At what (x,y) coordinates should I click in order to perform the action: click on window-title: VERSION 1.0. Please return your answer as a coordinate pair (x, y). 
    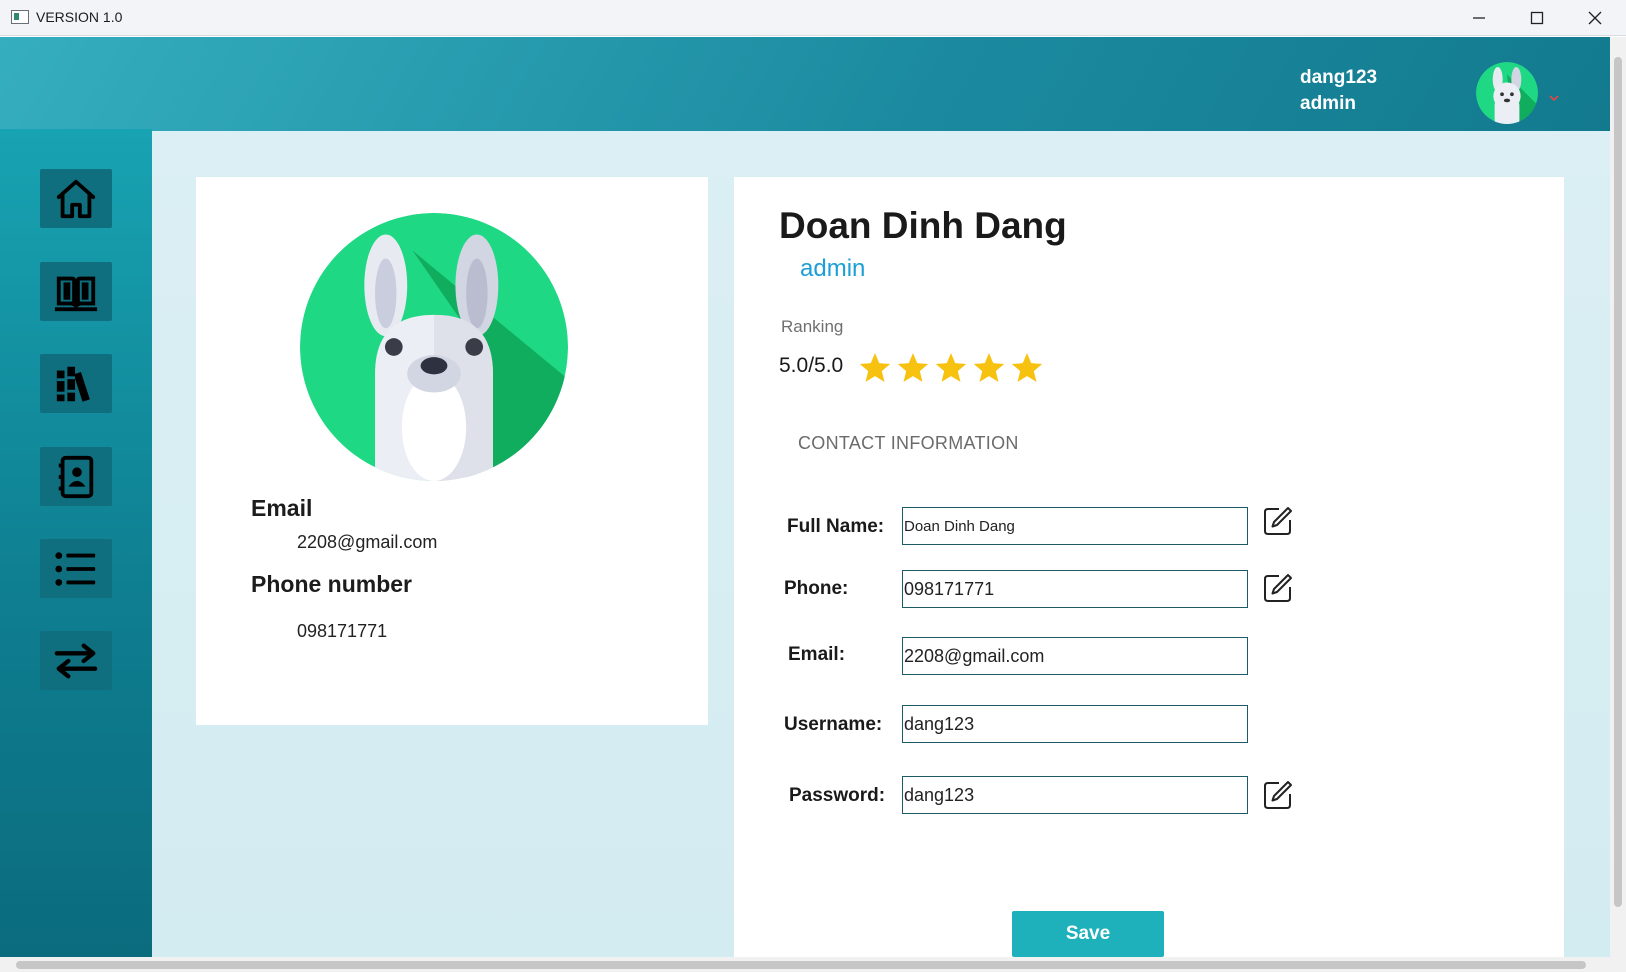
    Looking at the image, I should click on (79, 17).